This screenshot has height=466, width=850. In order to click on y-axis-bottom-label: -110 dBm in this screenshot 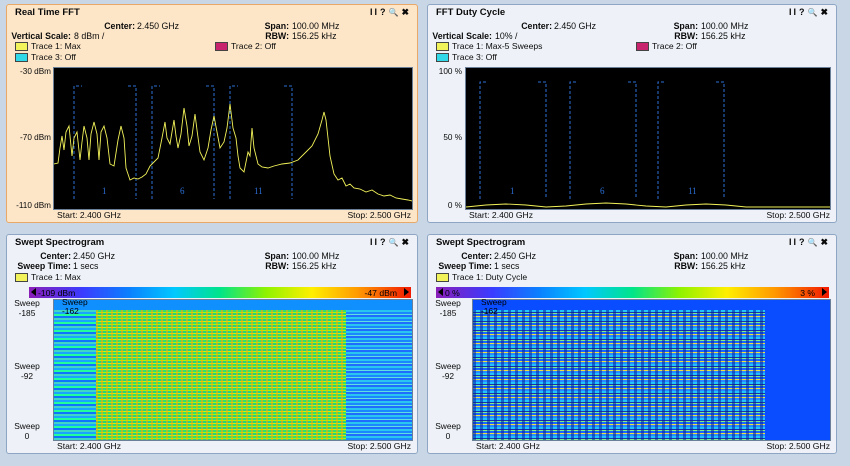, I will do `click(33, 205)`.